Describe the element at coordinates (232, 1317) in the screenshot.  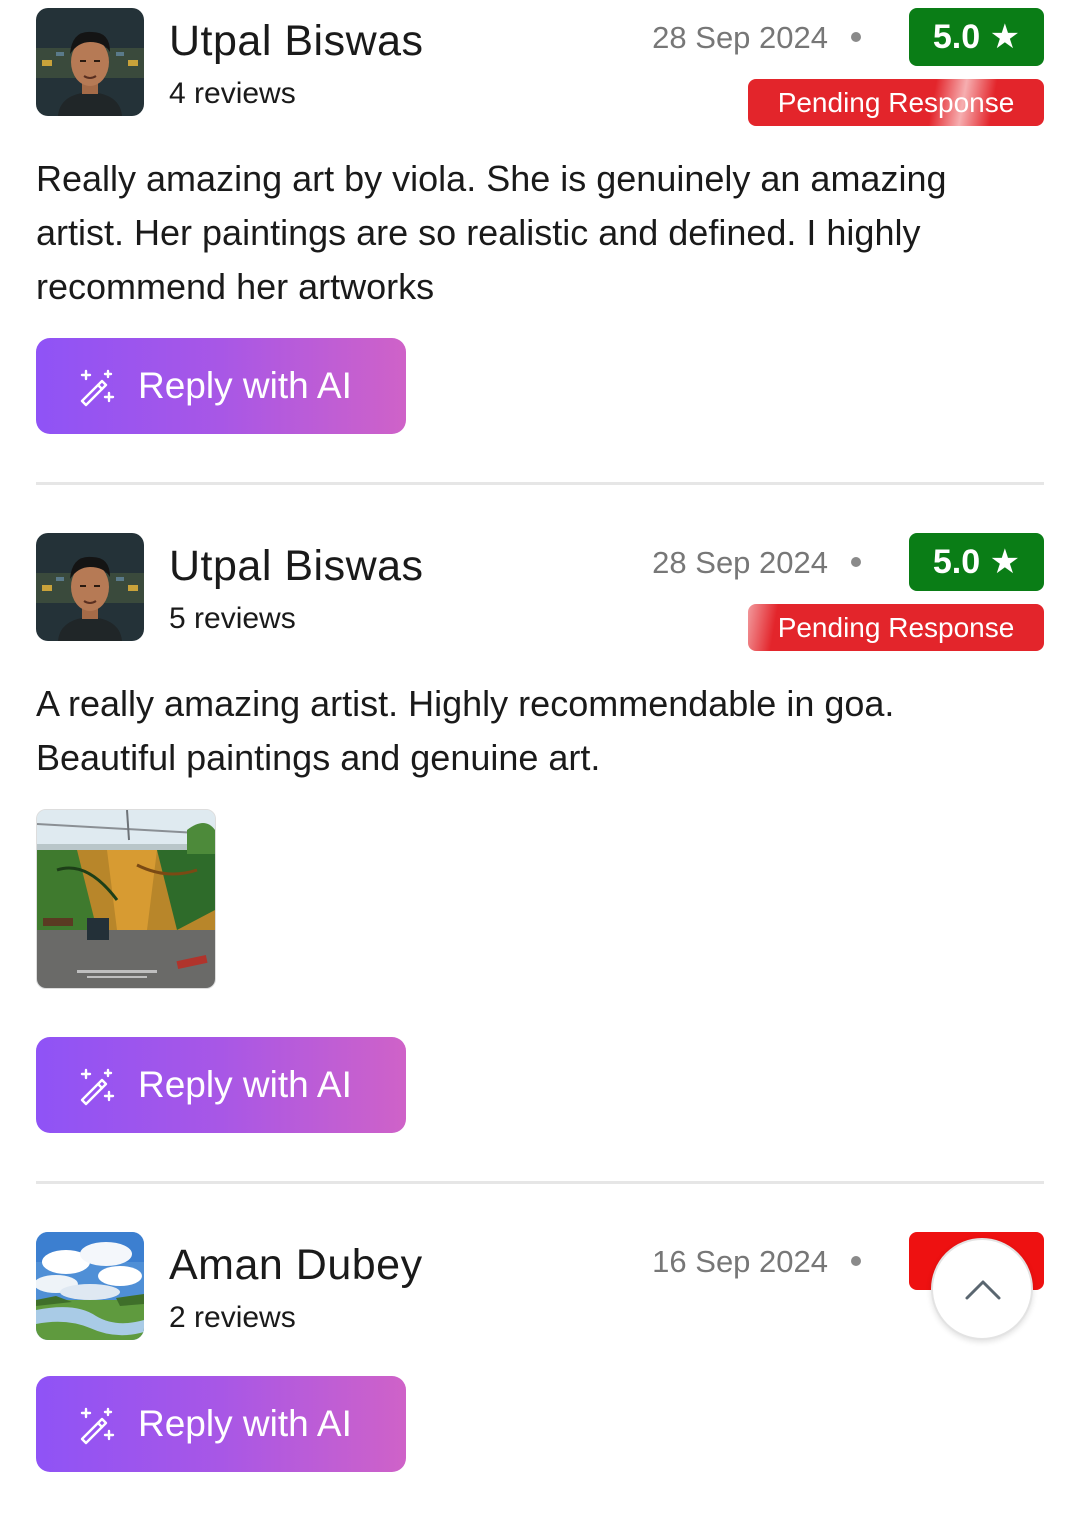
I see `review-count: 2 reviews` at that location.